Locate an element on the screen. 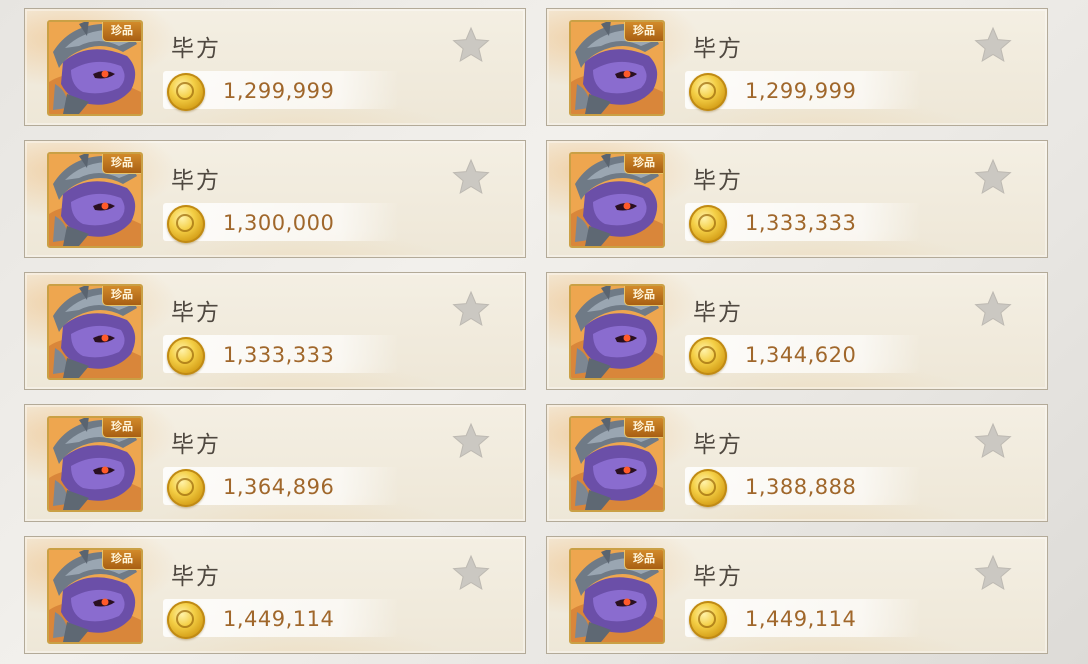  item-price: 1,300,000 is located at coordinates (279, 223).